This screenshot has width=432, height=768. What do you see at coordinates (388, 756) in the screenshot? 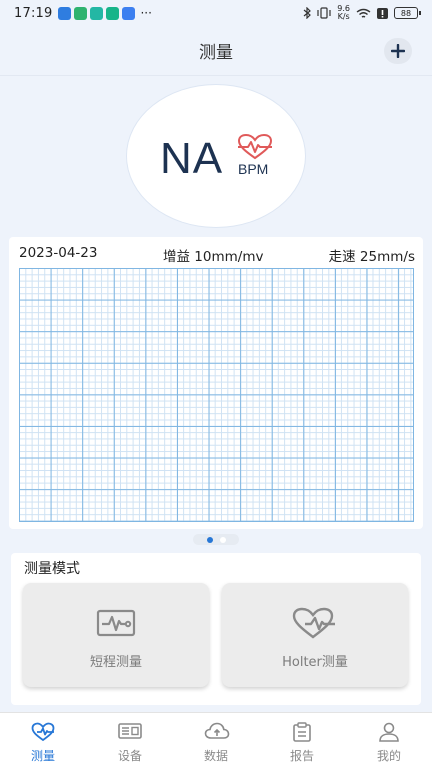
I see `tab-profile-label: 我的` at bounding box center [388, 756].